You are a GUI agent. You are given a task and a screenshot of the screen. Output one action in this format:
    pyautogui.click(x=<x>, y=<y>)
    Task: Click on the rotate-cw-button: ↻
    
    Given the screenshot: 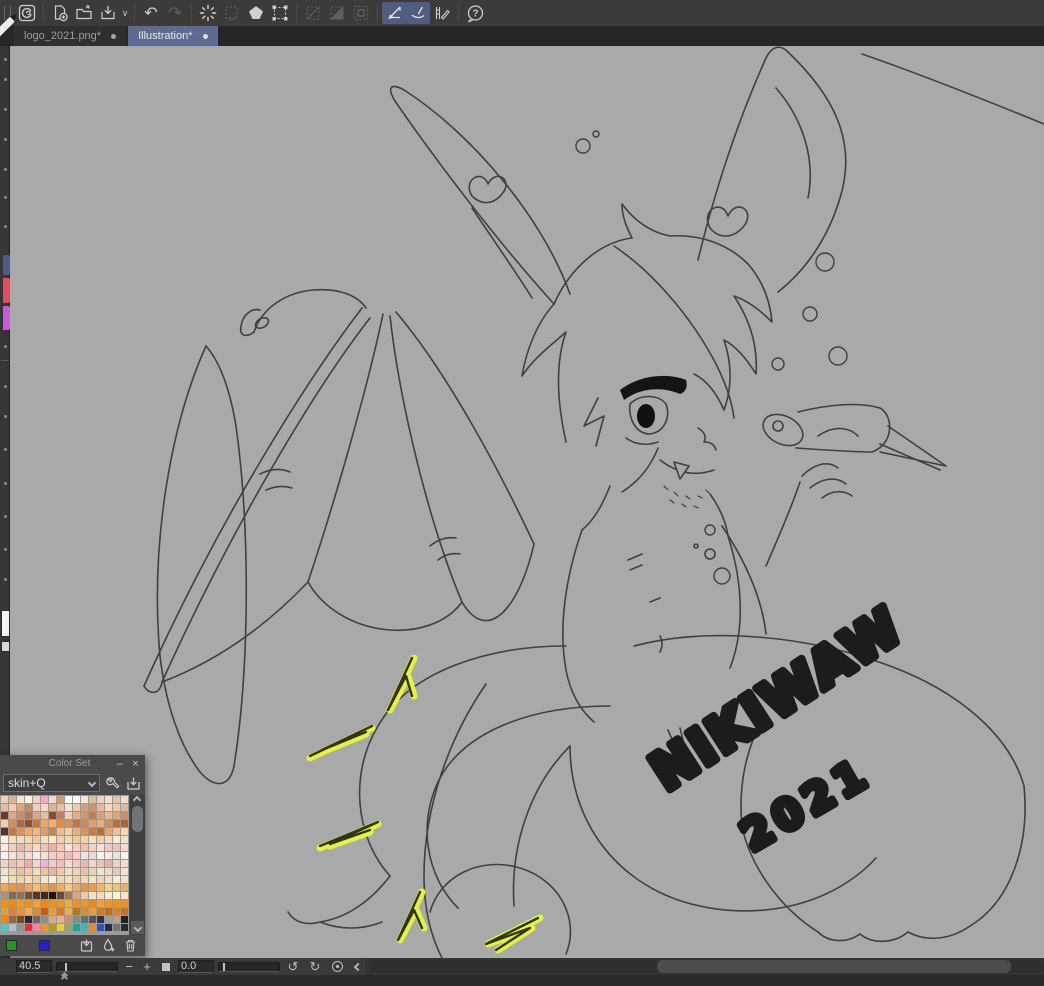 What is the action you would take?
    pyautogui.click(x=315, y=967)
    